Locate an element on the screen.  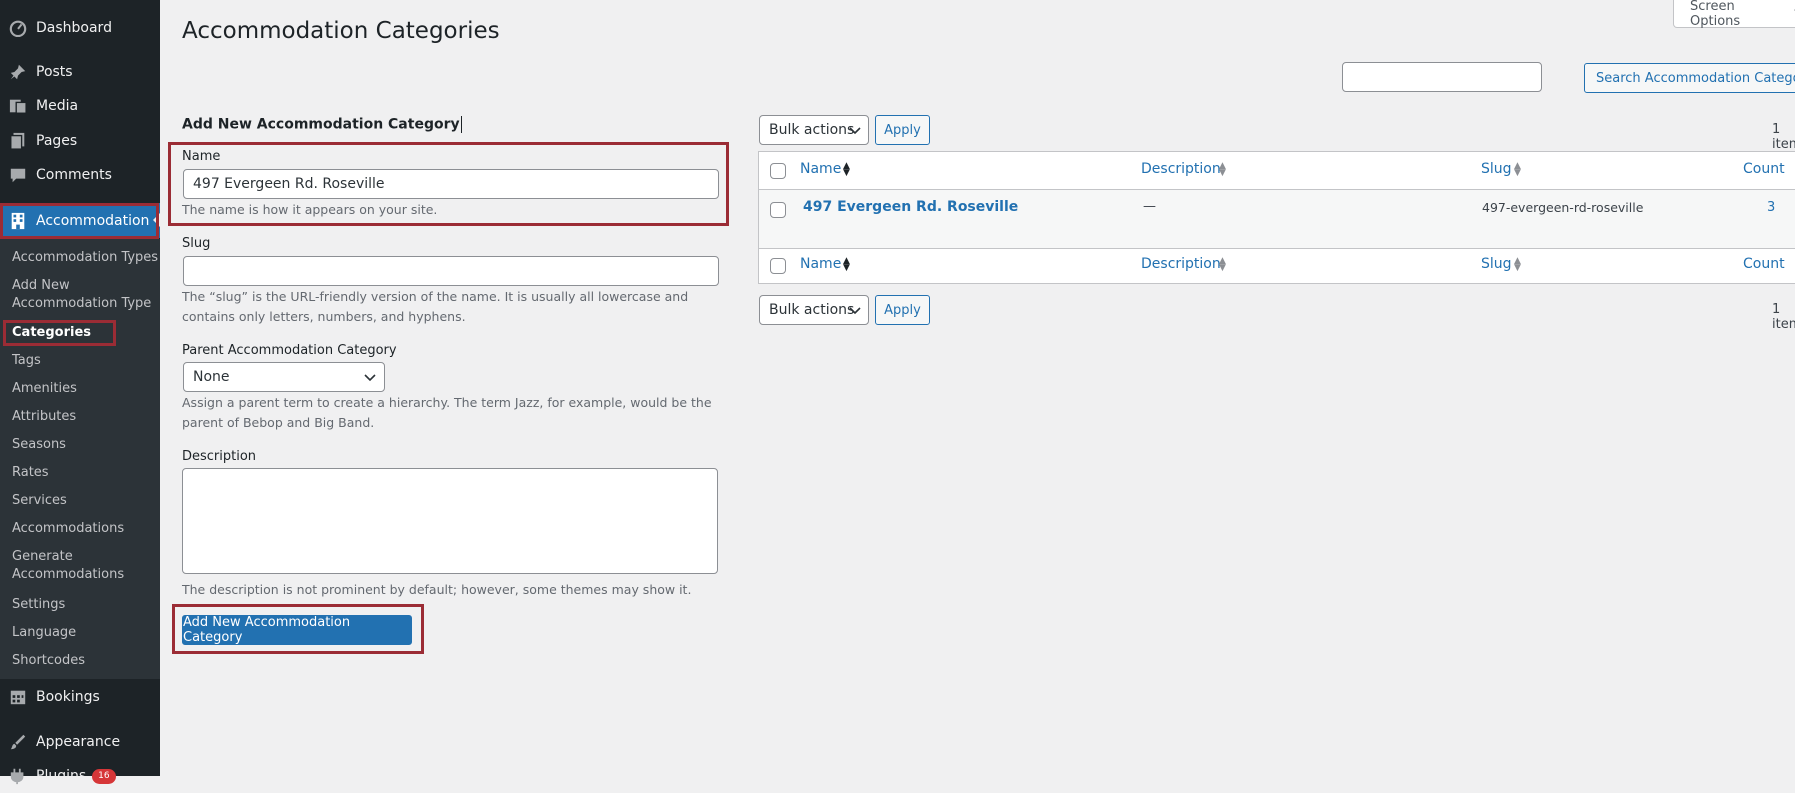
pin-icon is located at coordinates (18, 72).